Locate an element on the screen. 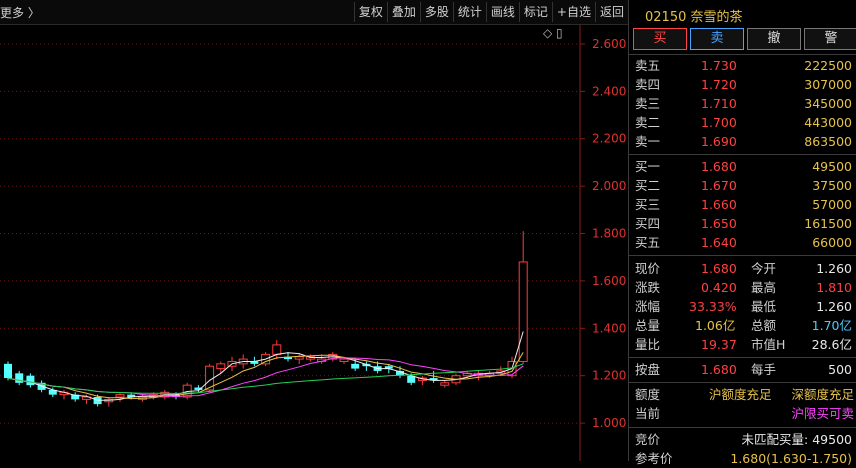  ref-price-label: 参考价 is located at coordinates (654, 458).